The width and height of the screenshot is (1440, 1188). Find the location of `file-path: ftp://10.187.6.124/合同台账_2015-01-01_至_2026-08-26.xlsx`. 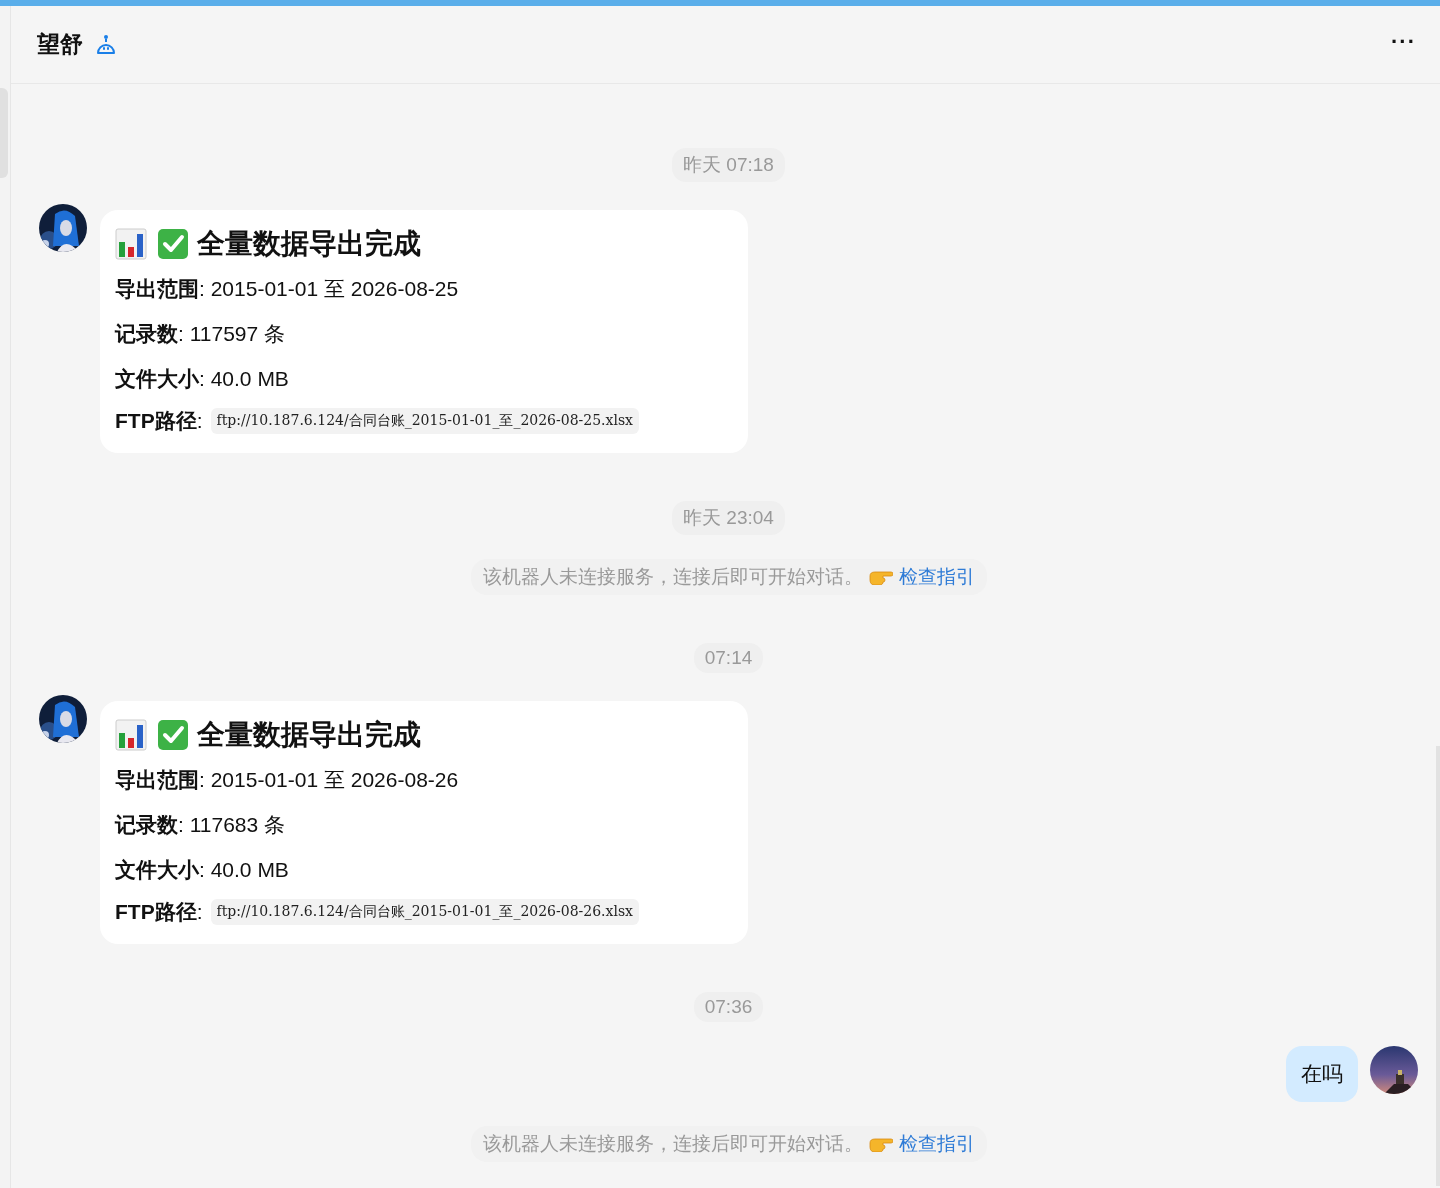

file-path: ftp://10.187.6.124/合同台账_2015-01-01_至_2026-08-26.xlsx is located at coordinates (424, 912).